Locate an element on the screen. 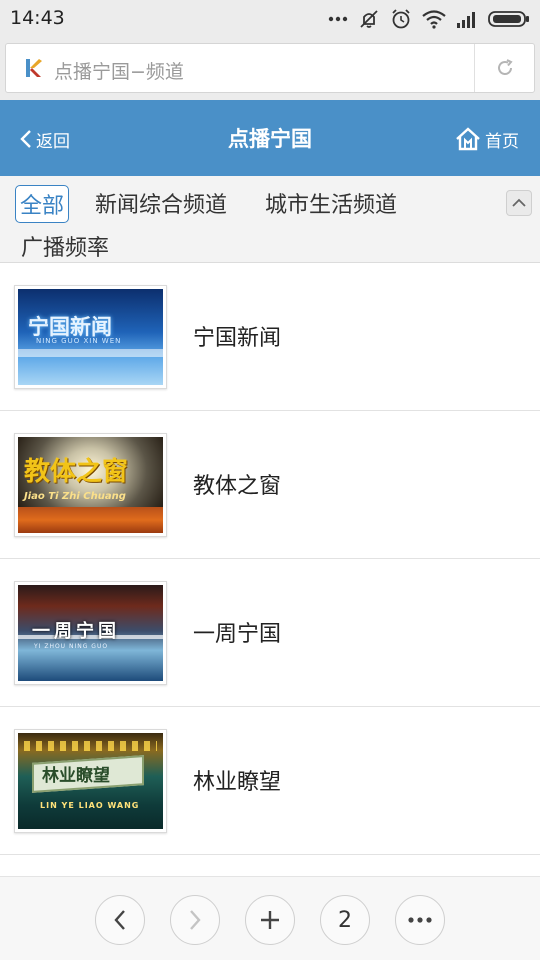 This screenshot has width=540, height=960. home-button: 首页 is located at coordinates (487, 139).